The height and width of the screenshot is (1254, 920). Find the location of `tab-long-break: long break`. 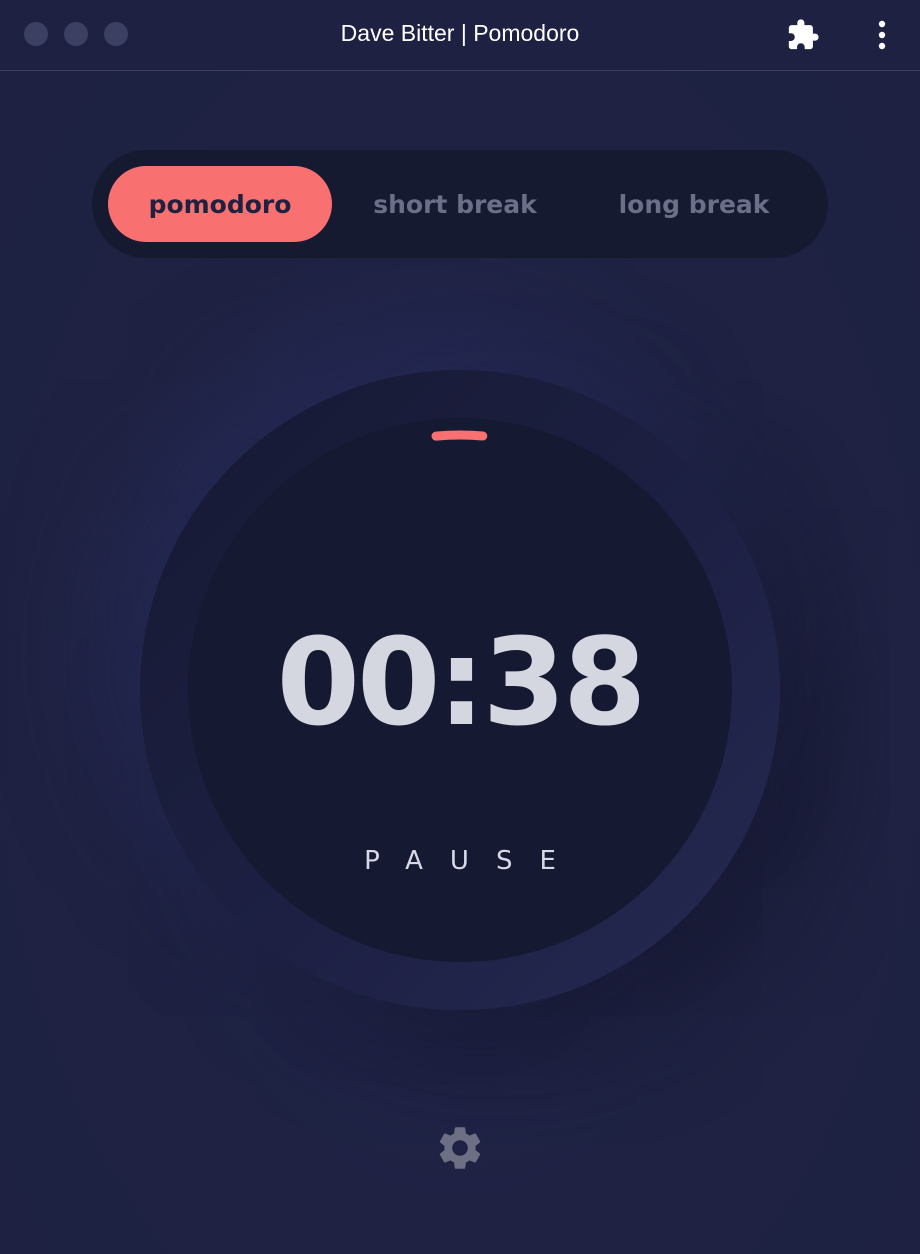

tab-long-break: long break is located at coordinates (694, 204).